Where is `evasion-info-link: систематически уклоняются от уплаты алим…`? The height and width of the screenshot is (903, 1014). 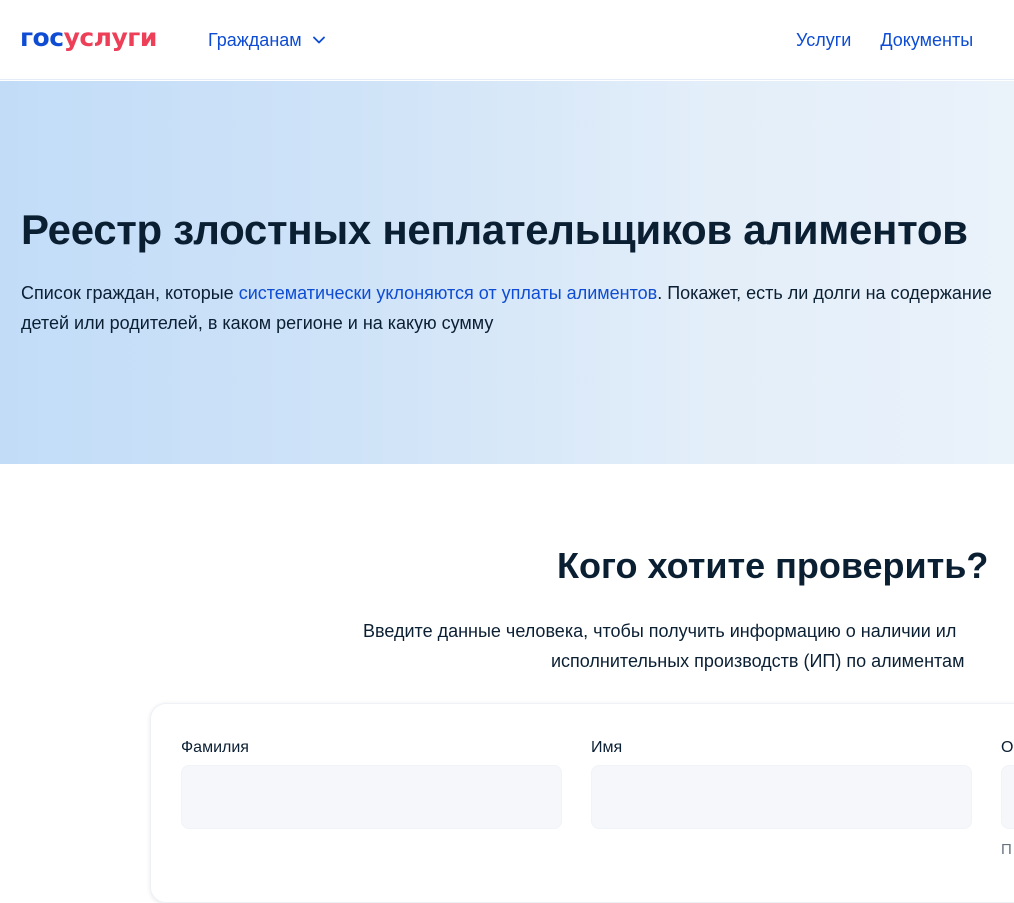 evasion-info-link: систематически уклоняются от уплаты алим… is located at coordinates (448, 293).